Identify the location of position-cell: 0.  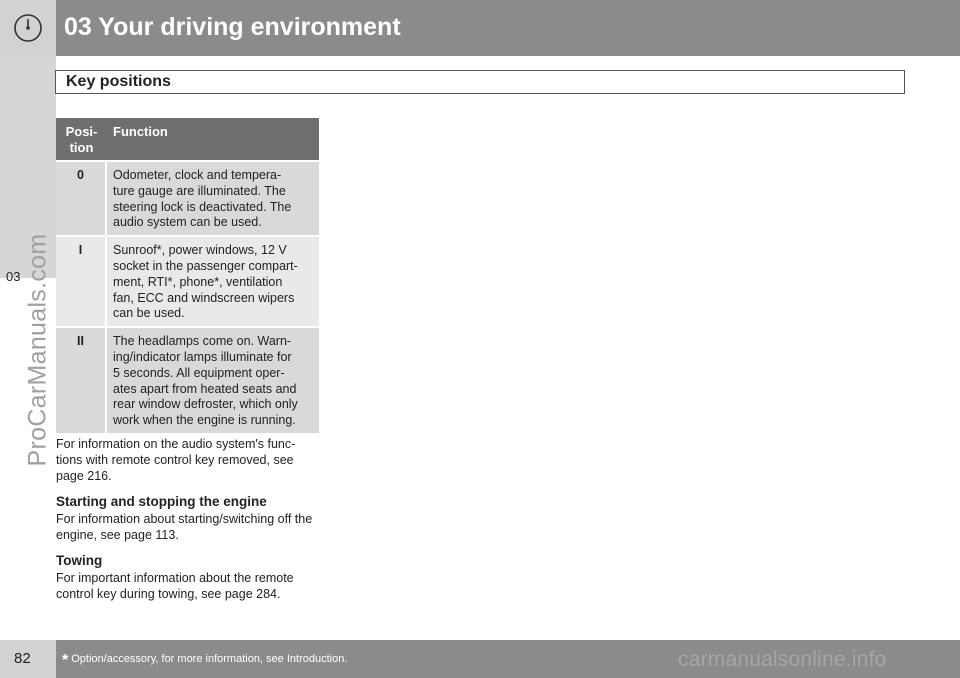
(81, 199).